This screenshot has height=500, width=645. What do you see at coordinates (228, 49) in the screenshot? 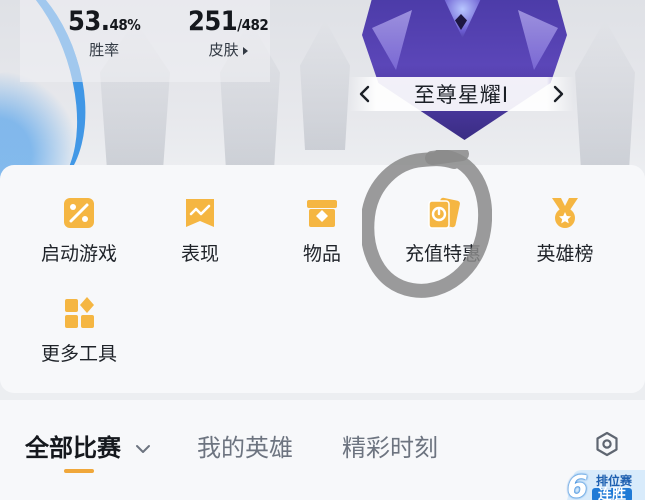
I see `skins-label: 皮肤` at bounding box center [228, 49].